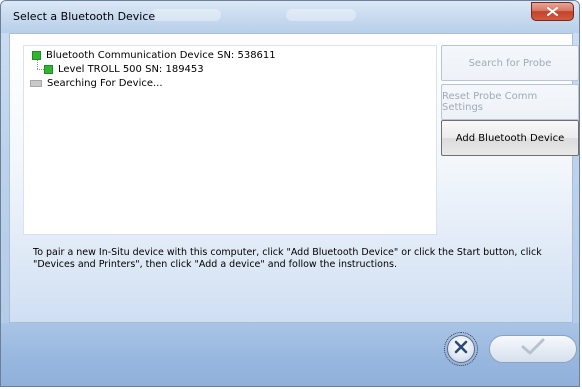 The image size is (582, 389). I want to click on title-bar: Select a Bluetooth Device, so click(290, 17).